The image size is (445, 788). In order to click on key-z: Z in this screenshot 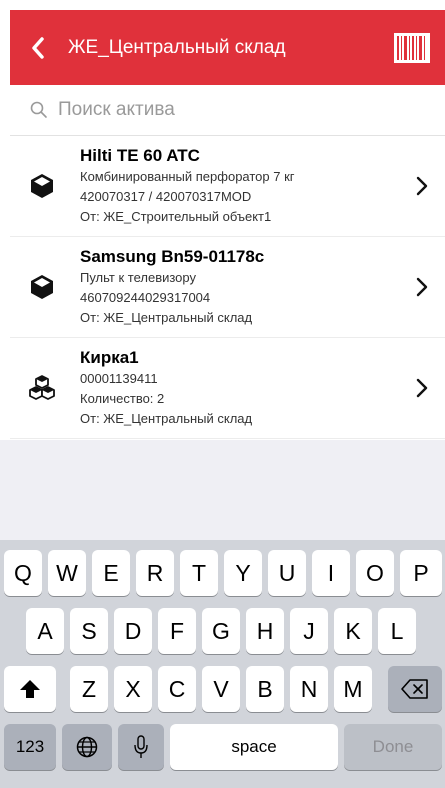, I will do `click(89, 689)`.